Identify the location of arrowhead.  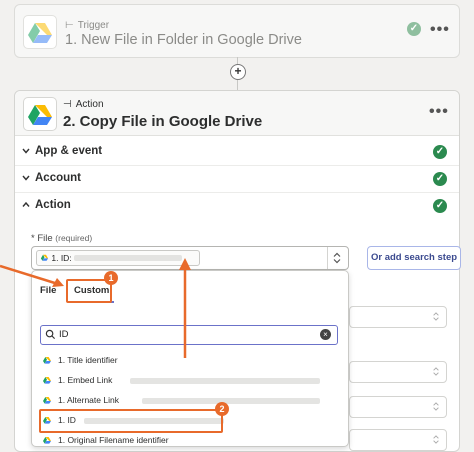
(185, 264).